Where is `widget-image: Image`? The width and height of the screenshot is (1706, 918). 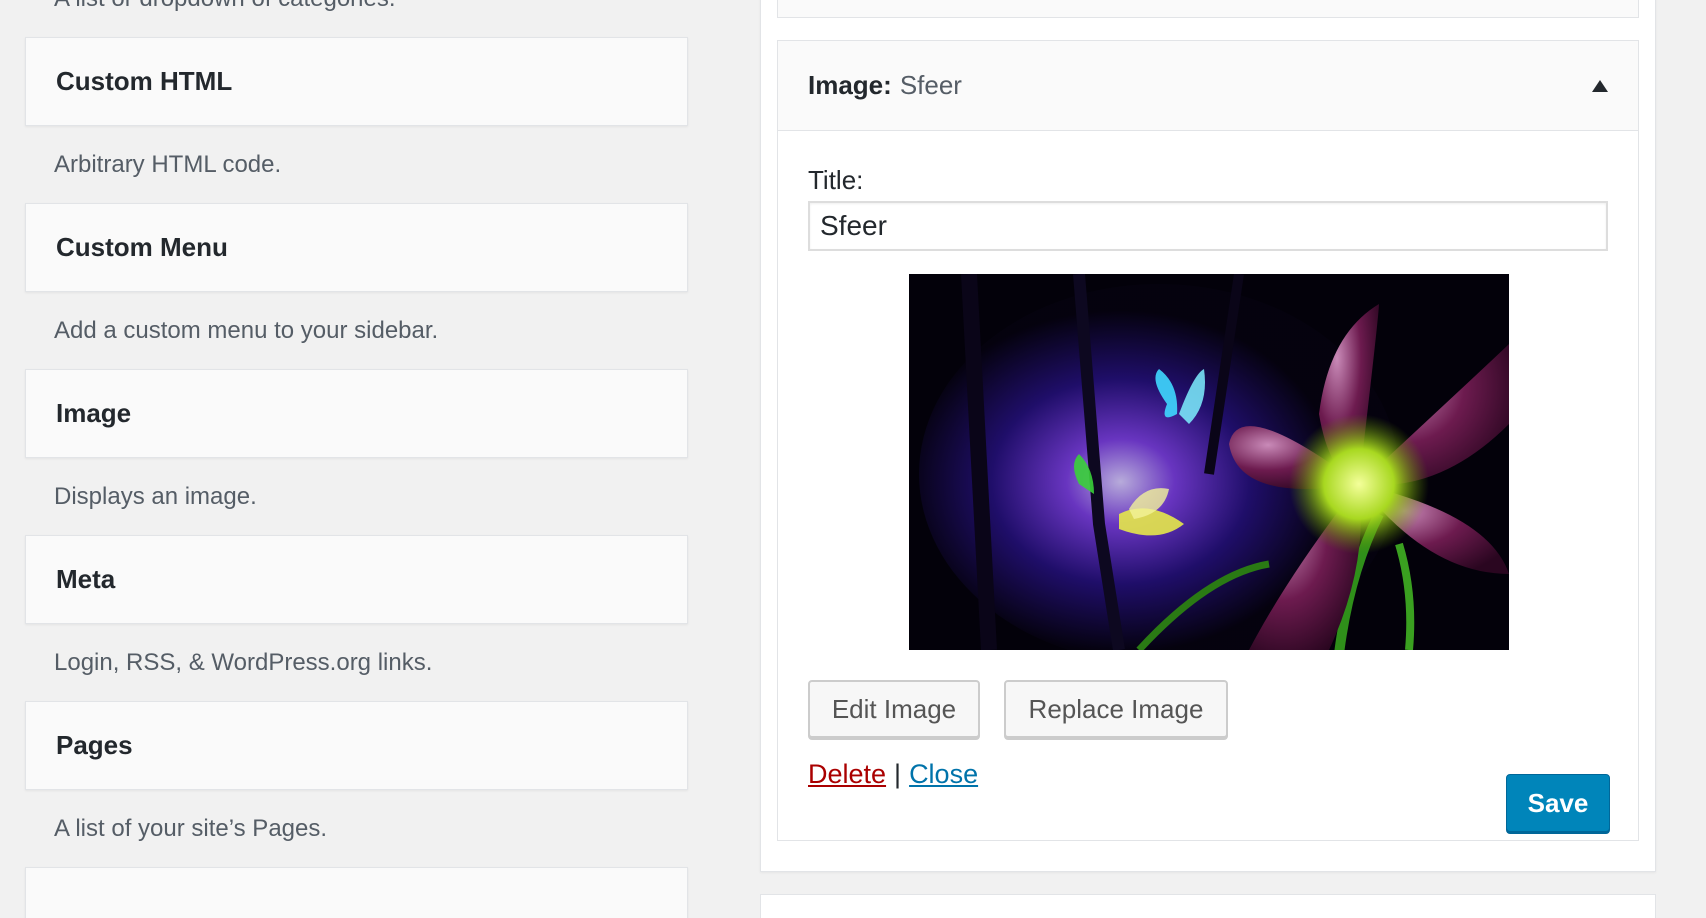
widget-image: Image is located at coordinates (356, 413).